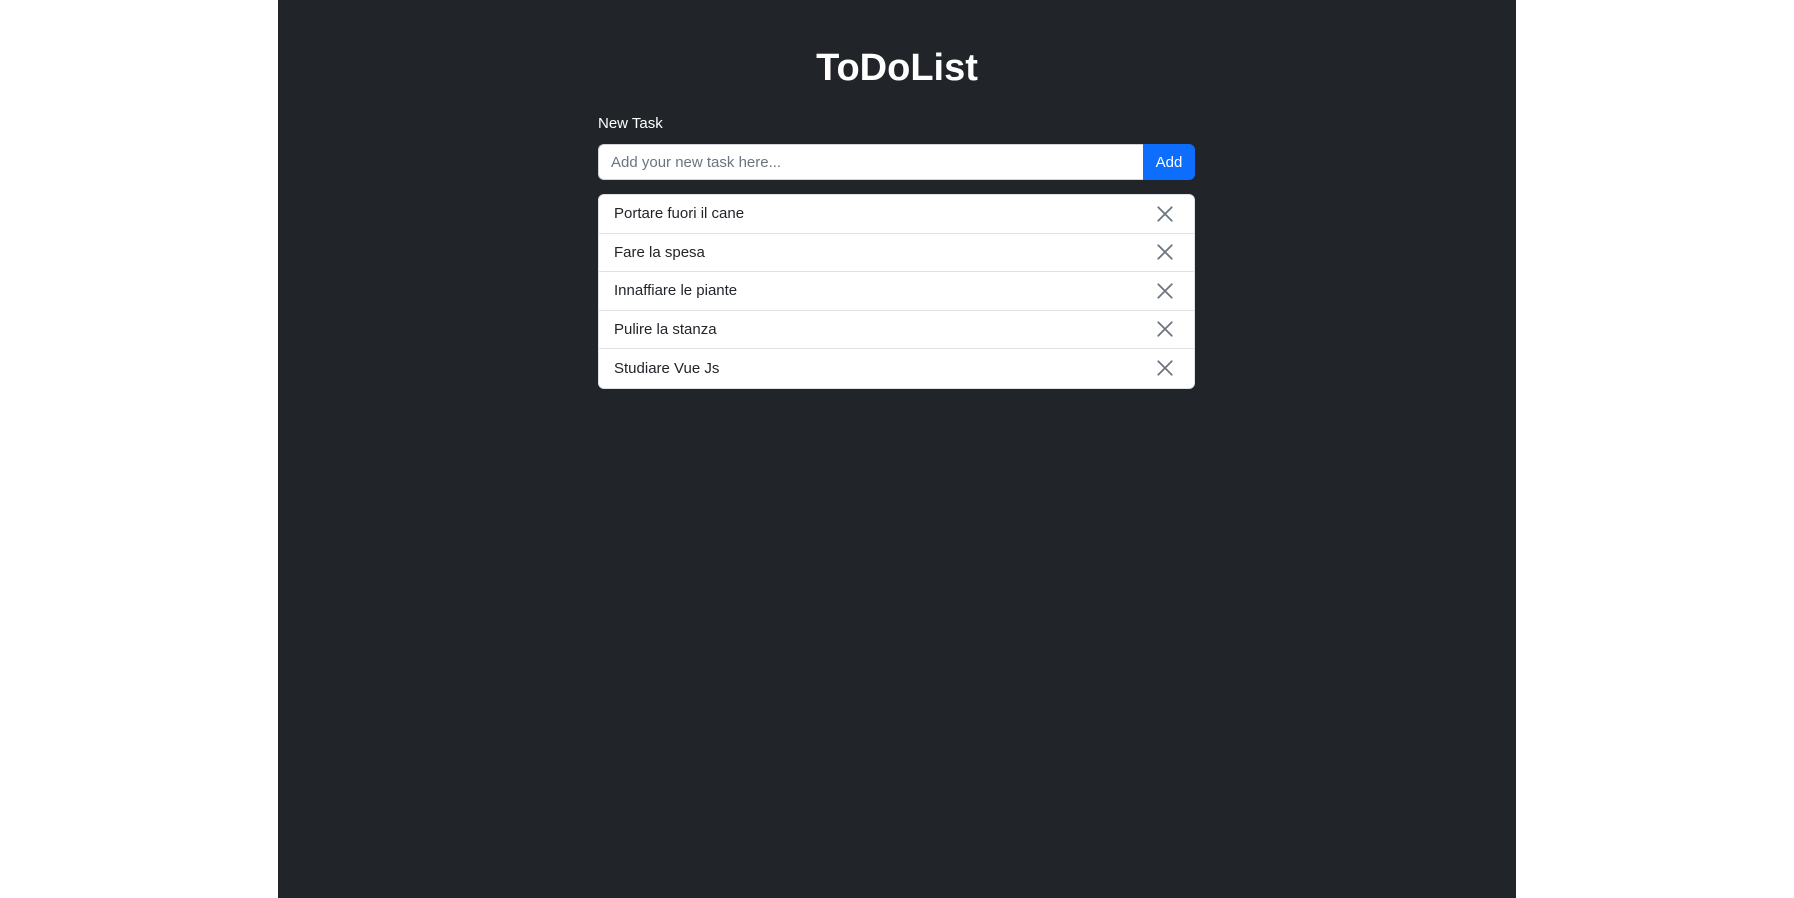 The image size is (1794, 898). Describe the element at coordinates (870, 162) in the screenshot. I see `new-task-input` at that location.